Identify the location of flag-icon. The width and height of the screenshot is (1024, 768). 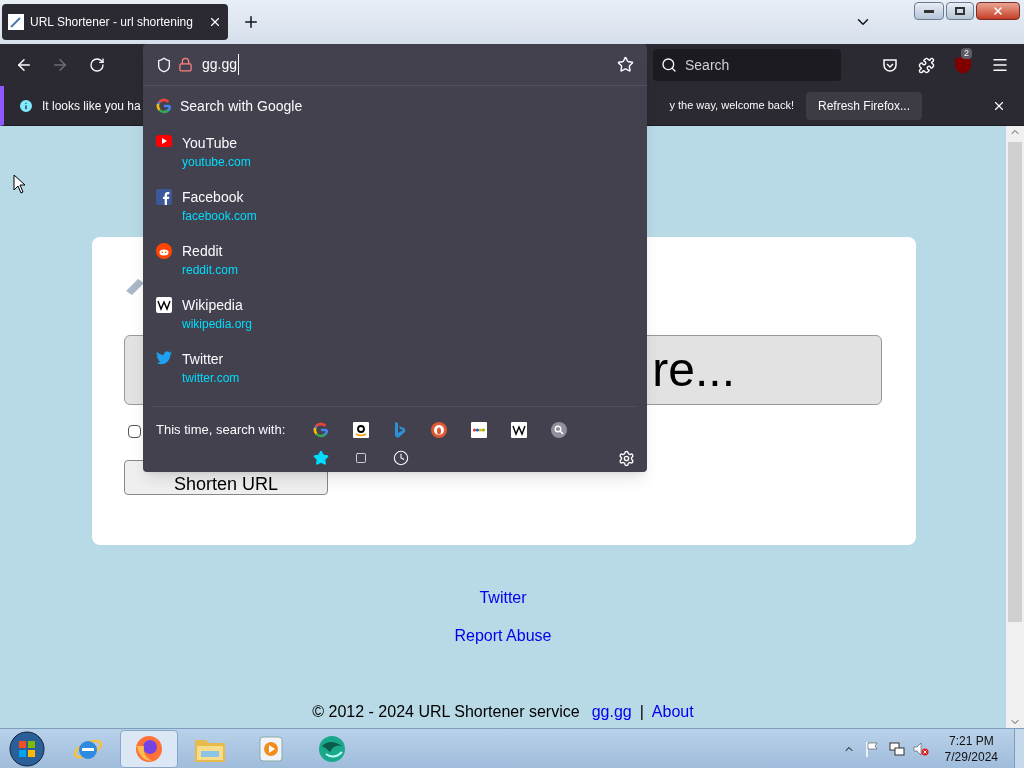
(871, 748).